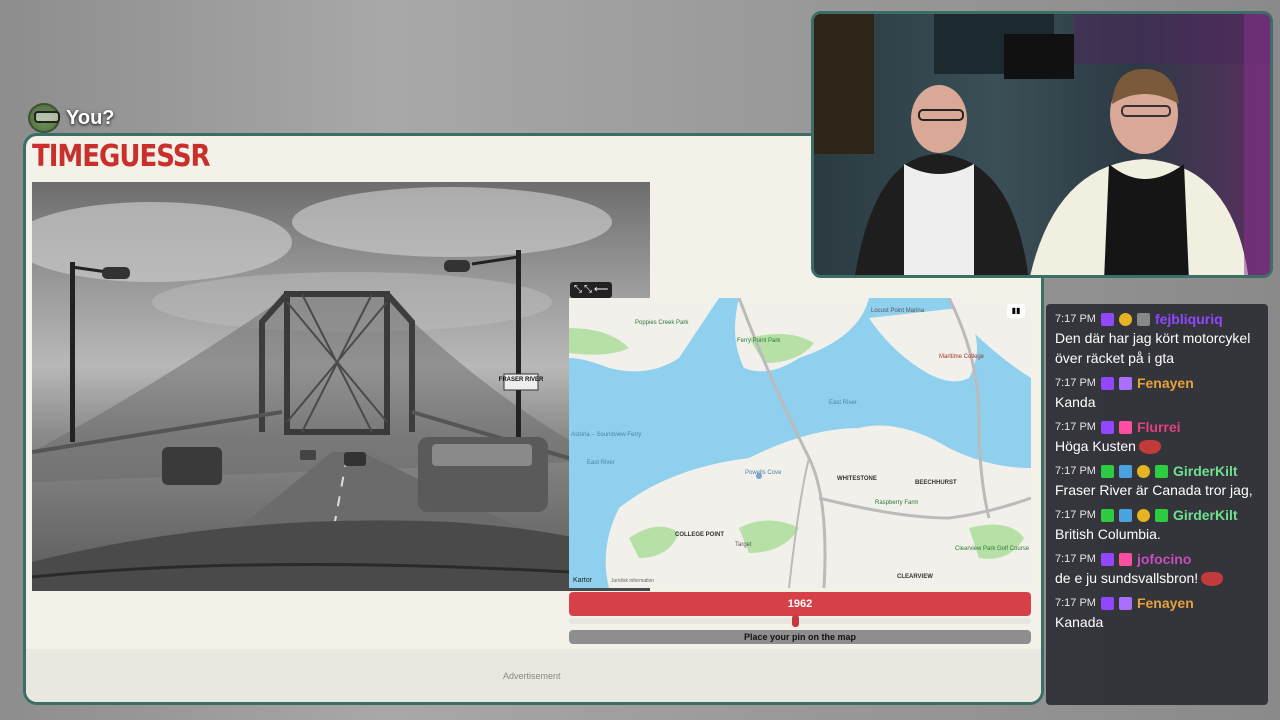  Describe the element at coordinates (90, 117) in the screenshot. I see `player-label: You?` at that location.